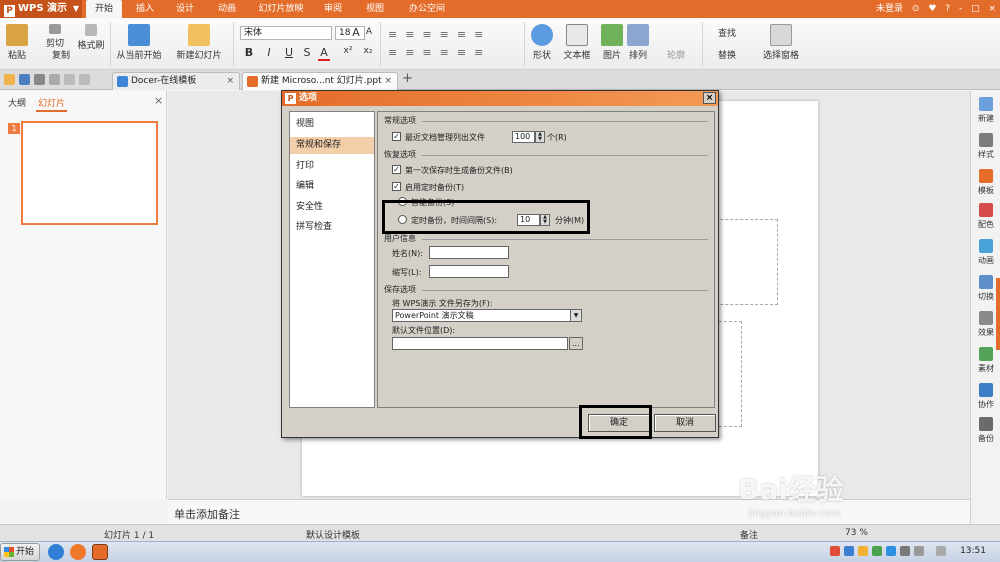 The width and height of the screenshot is (1000, 562). I want to click on task-collab-button: 协作, so click(985, 396).